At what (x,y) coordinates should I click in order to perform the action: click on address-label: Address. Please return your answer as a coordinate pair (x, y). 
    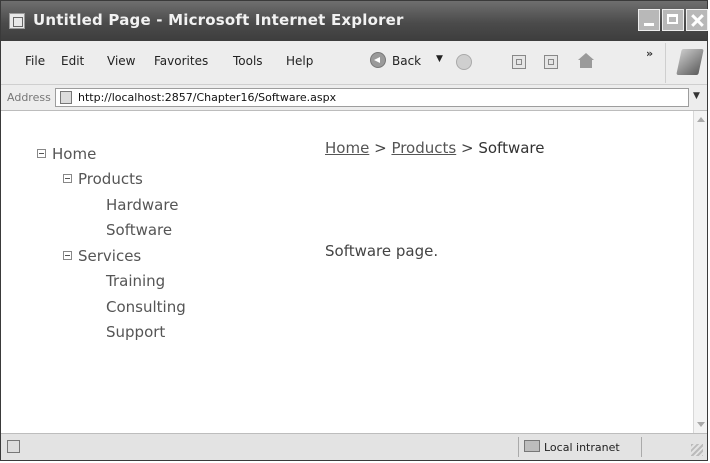
    Looking at the image, I should click on (29, 97).